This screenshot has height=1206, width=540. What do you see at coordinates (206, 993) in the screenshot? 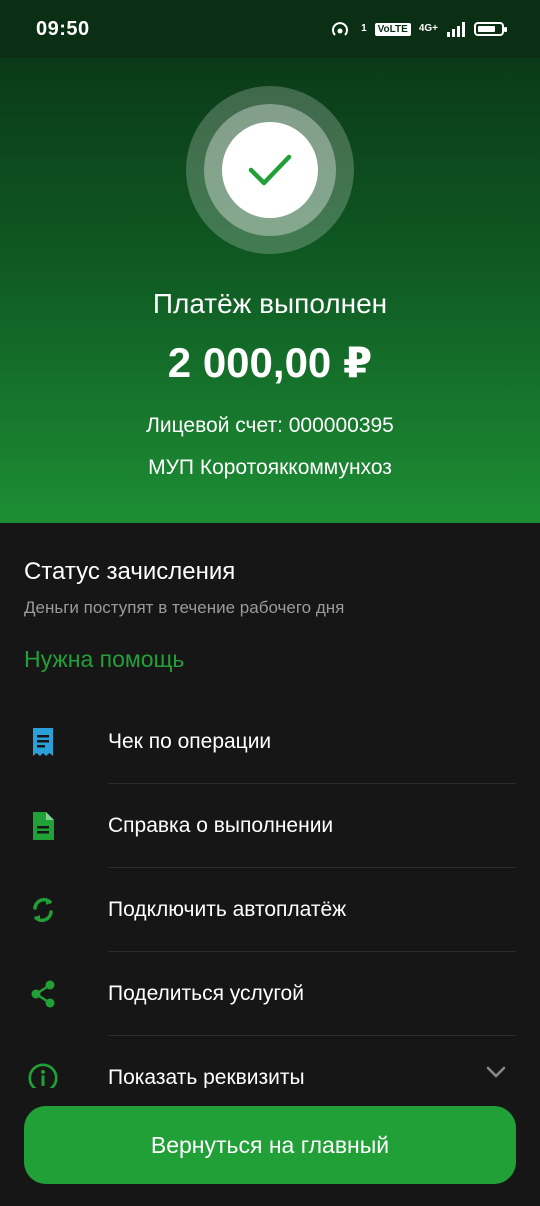
I see `share-service-label: Поделиться услугой` at bounding box center [206, 993].